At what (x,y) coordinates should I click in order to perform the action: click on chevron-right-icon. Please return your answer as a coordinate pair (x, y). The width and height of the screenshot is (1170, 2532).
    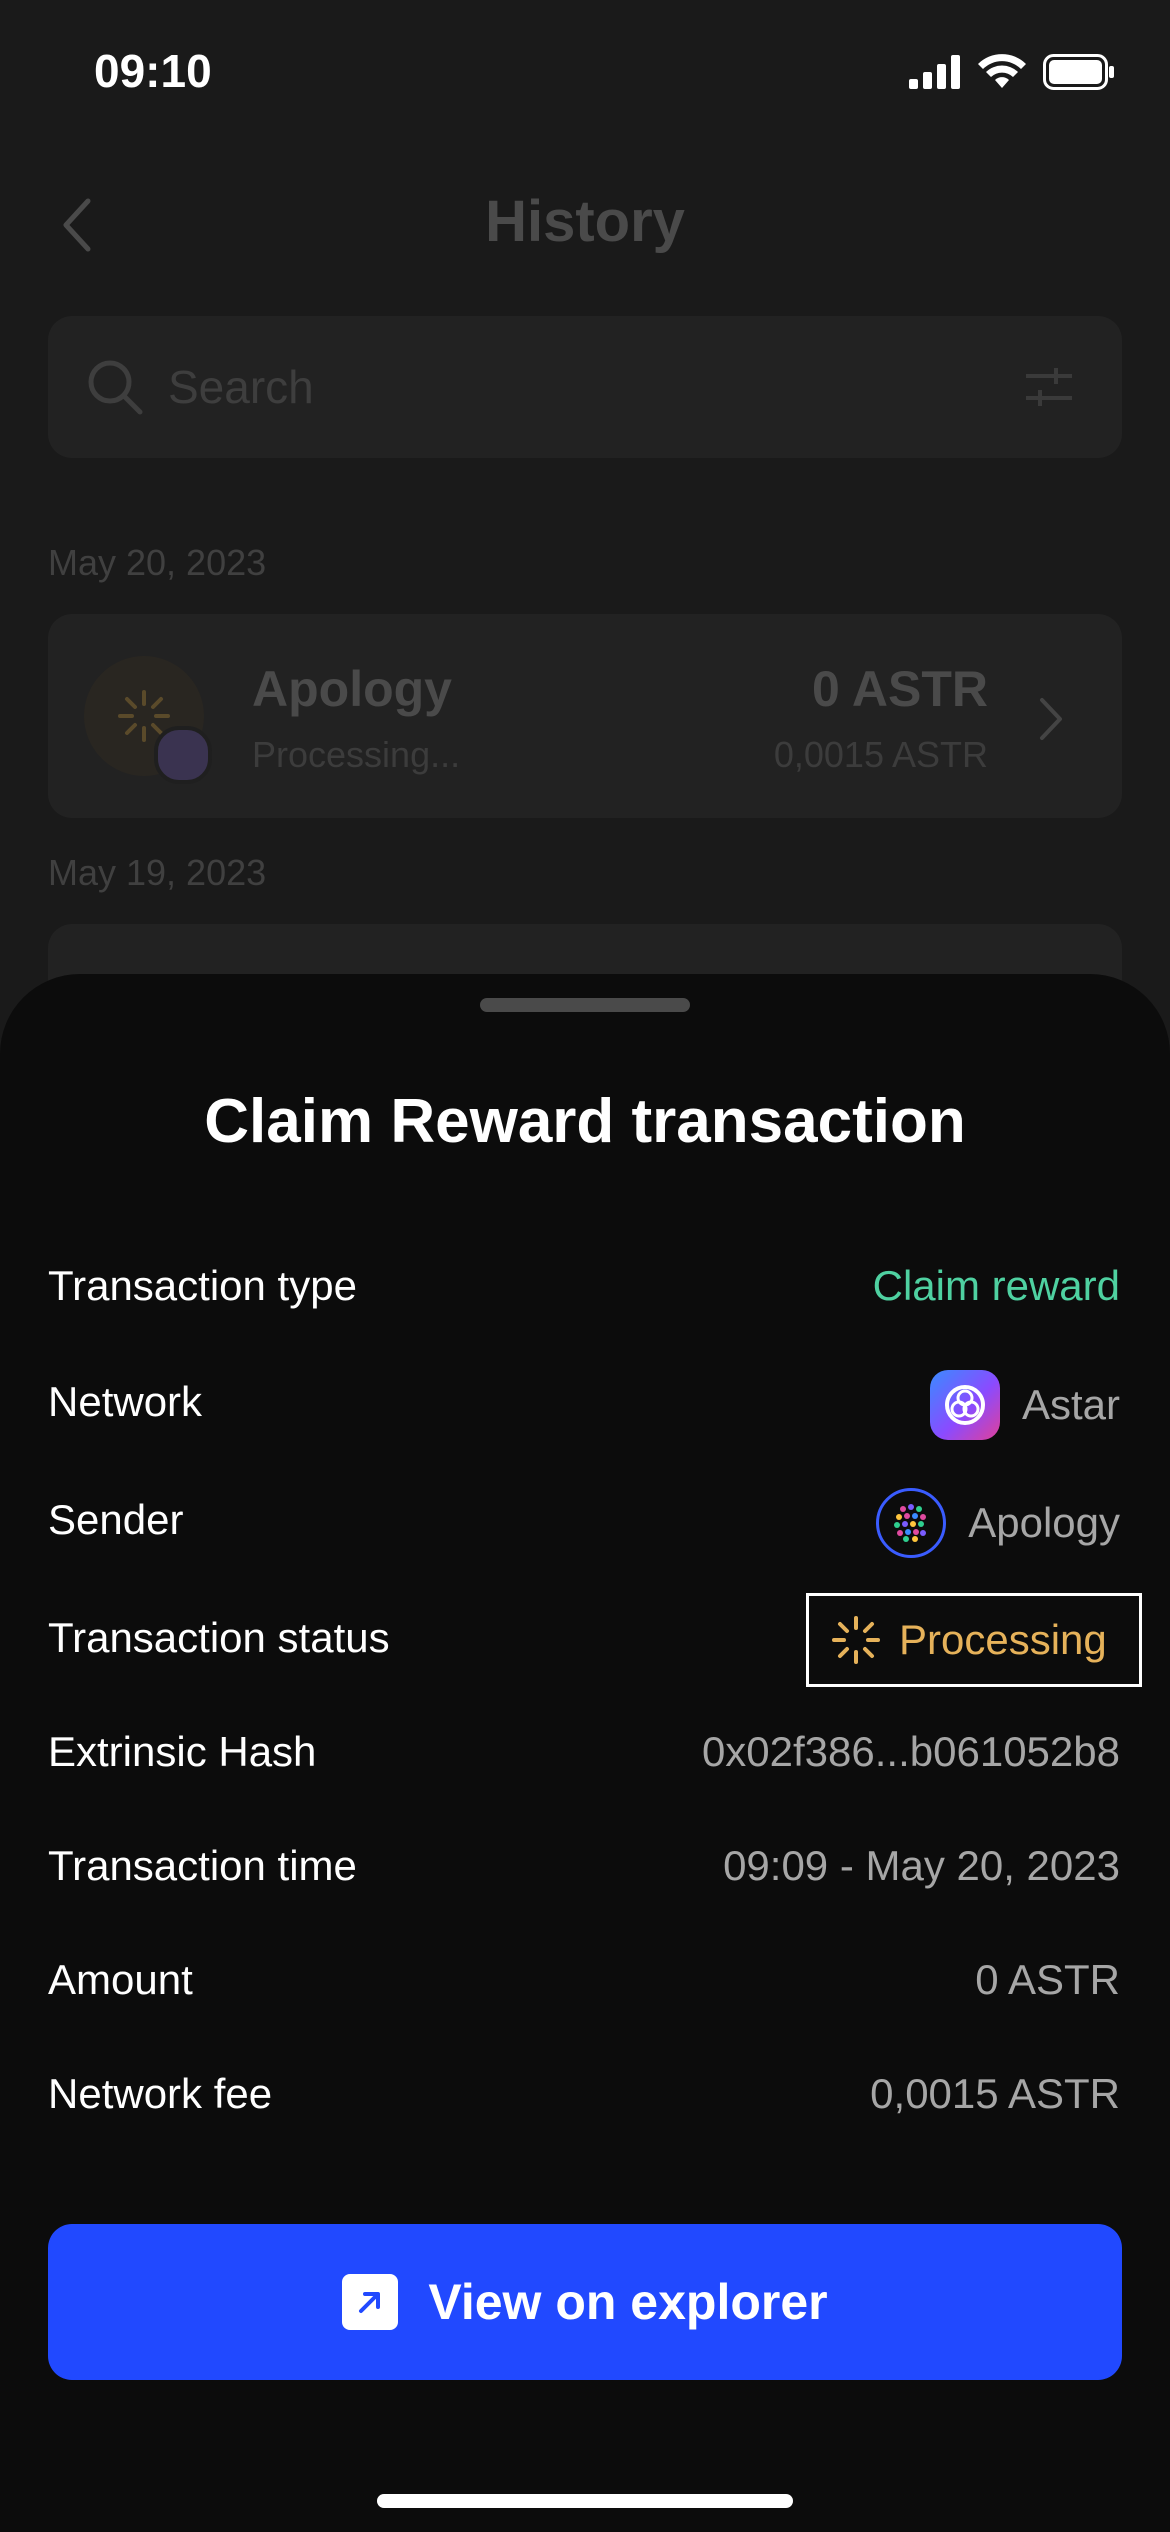
    Looking at the image, I should click on (1051, 719).